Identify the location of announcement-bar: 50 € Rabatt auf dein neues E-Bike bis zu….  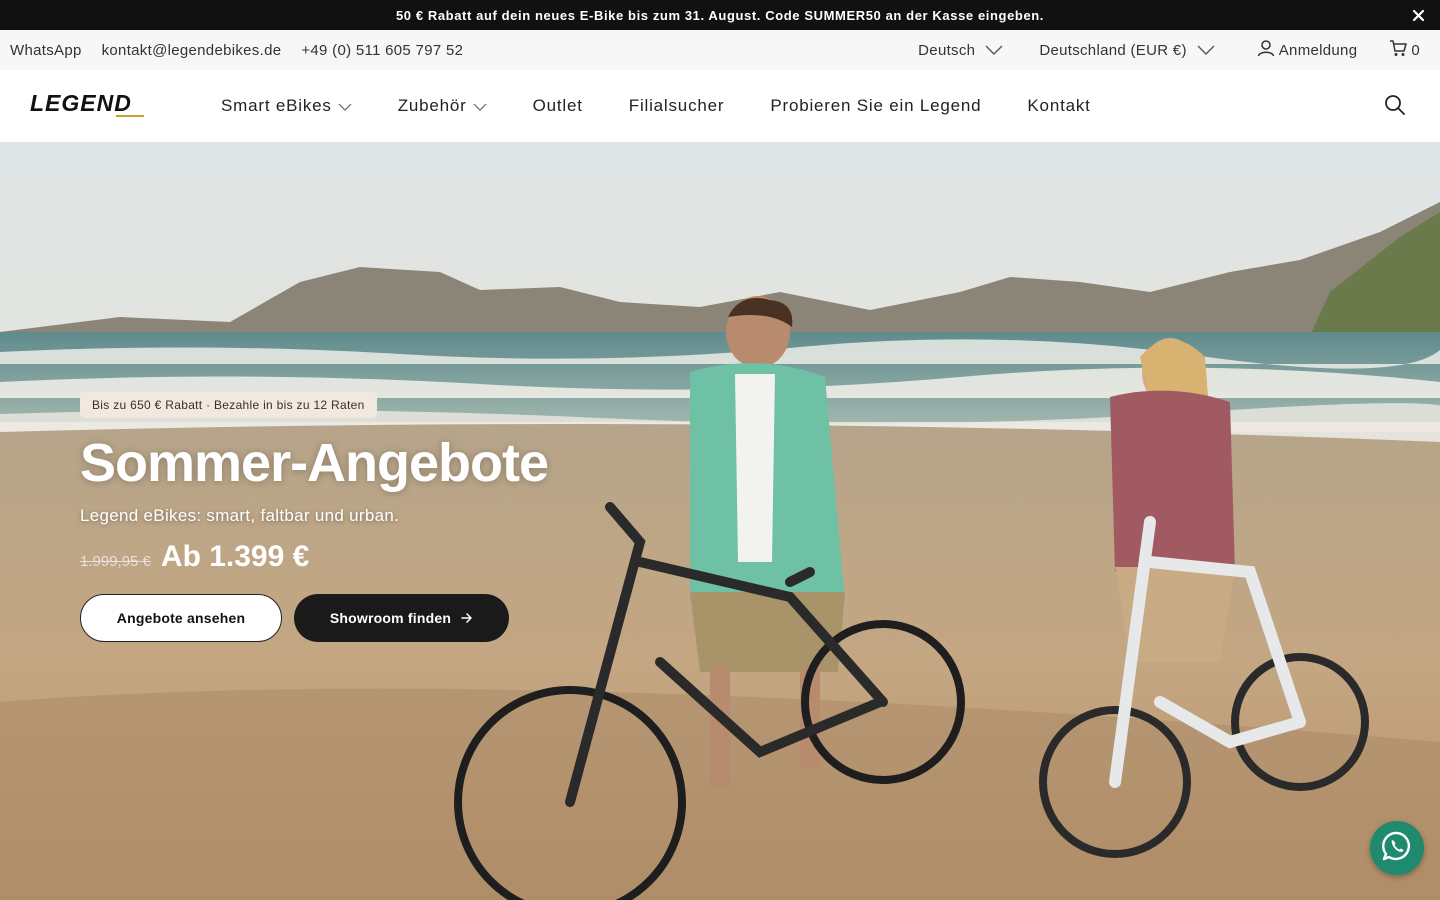
(720, 15).